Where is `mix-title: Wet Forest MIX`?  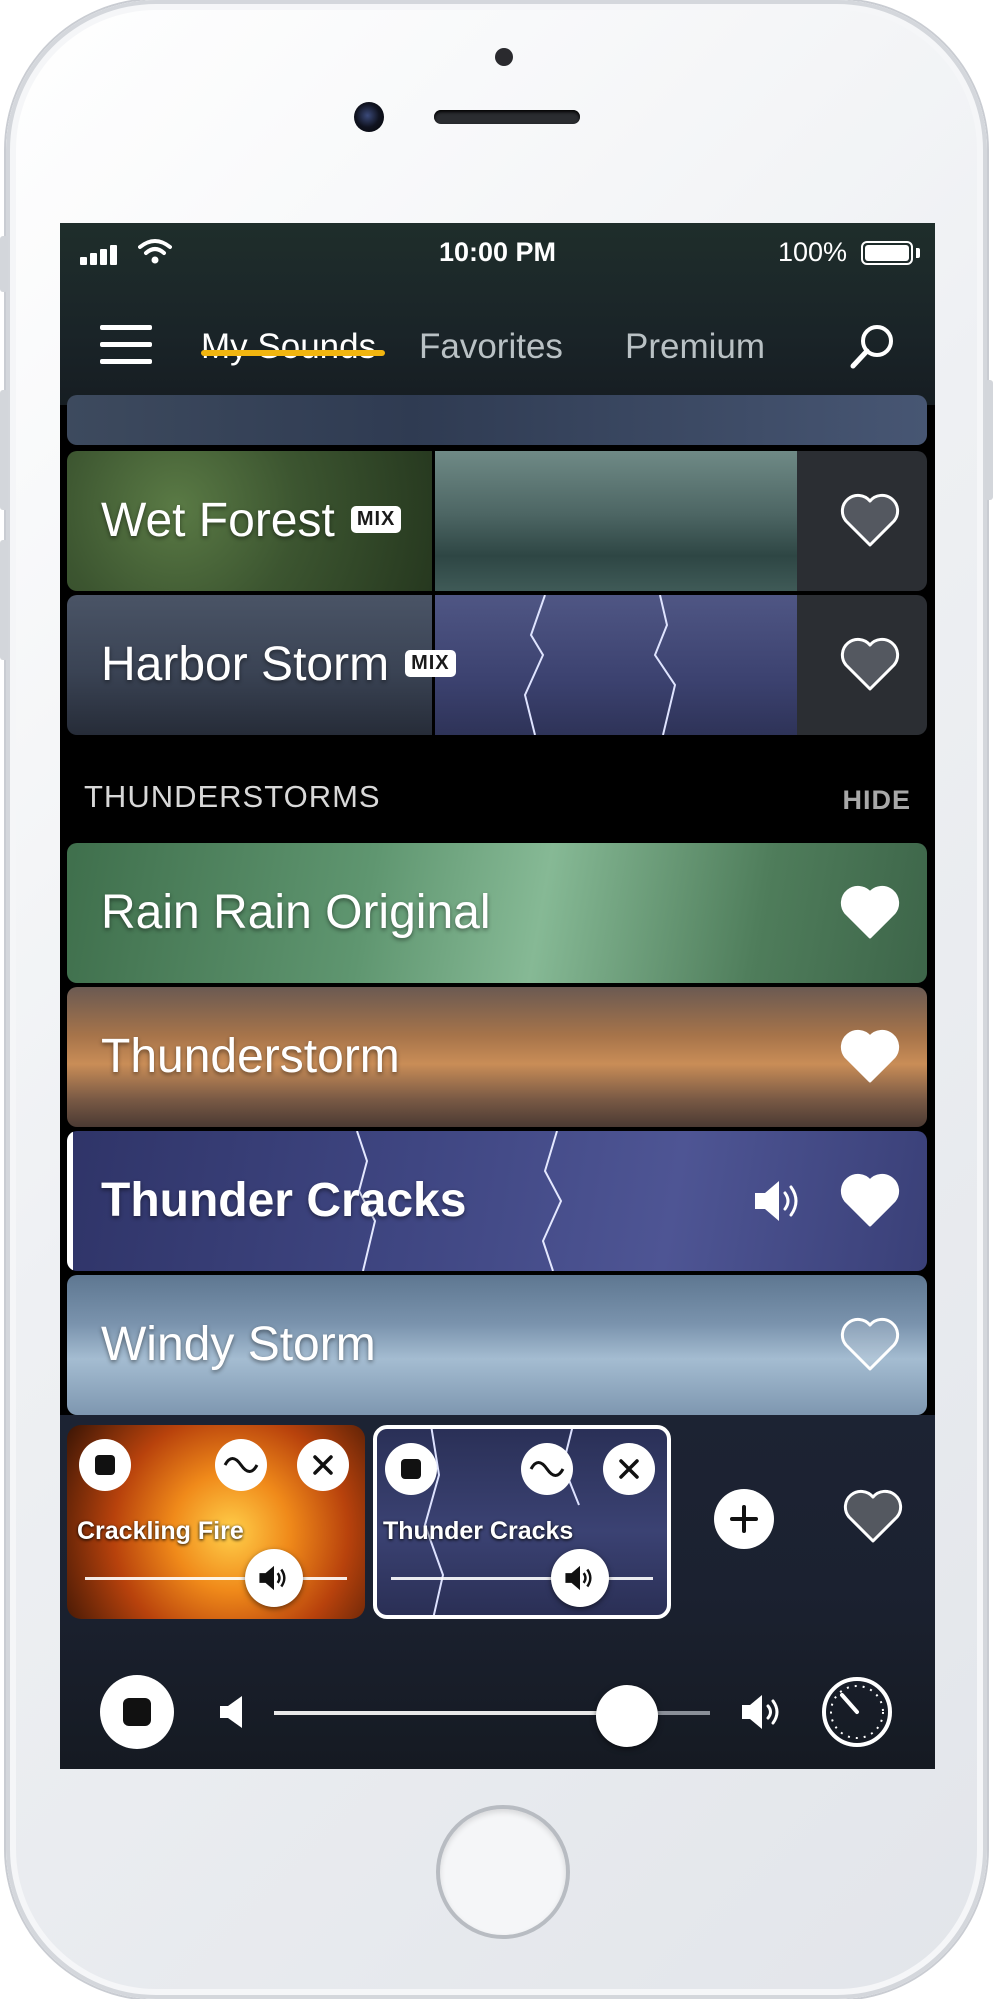
mix-title: Wet Forest MIX is located at coordinates (251, 520).